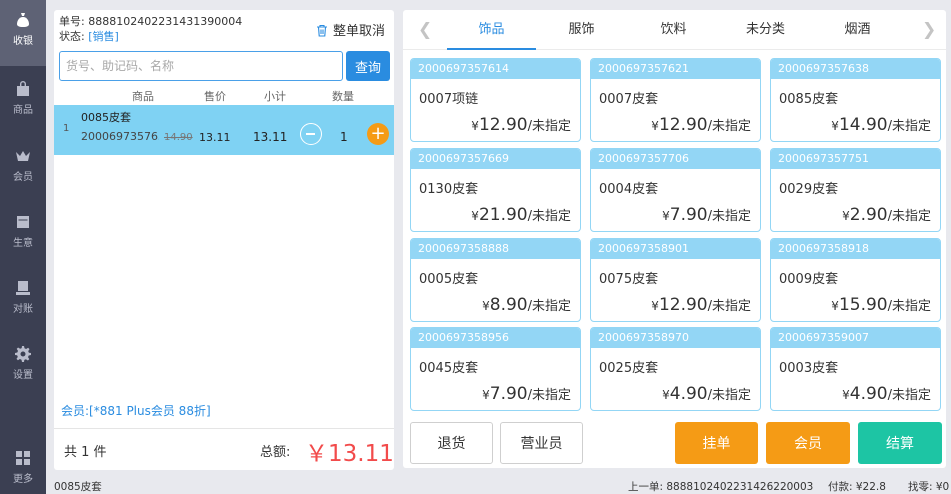  What do you see at coordinates (675, 369) in the screenshot?
I see `product-card: 2000697358970 0025皮套 ¥4.90/未指定` at bounding box center [675, 369].